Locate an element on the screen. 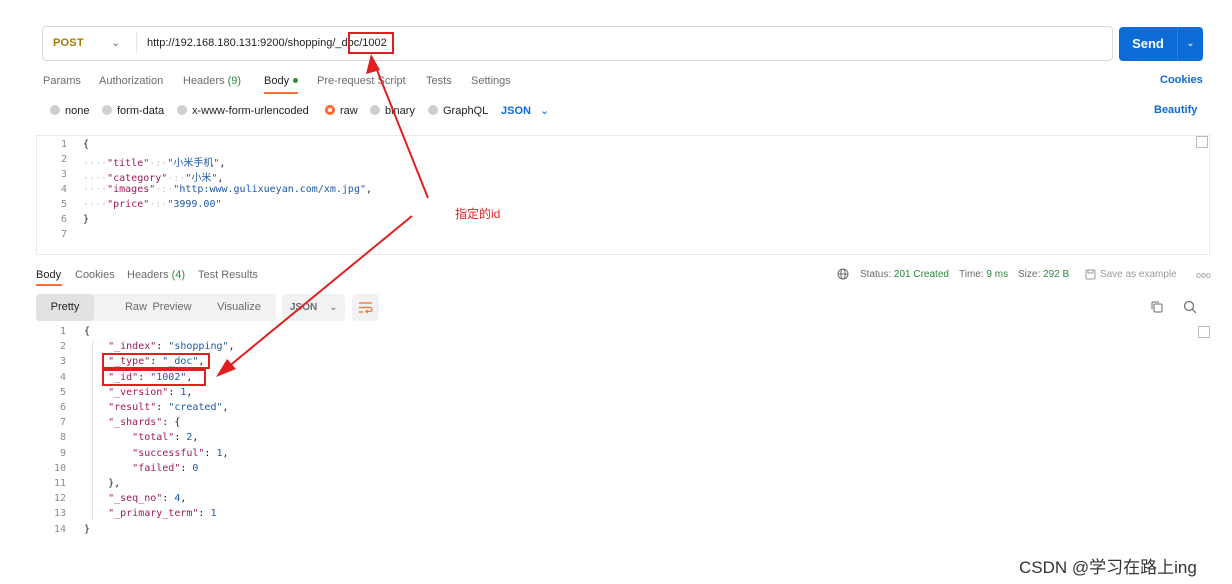 This screenshot has width=1232, height=584. annotation-note: 指定的id is located at coordinates (478, 214).